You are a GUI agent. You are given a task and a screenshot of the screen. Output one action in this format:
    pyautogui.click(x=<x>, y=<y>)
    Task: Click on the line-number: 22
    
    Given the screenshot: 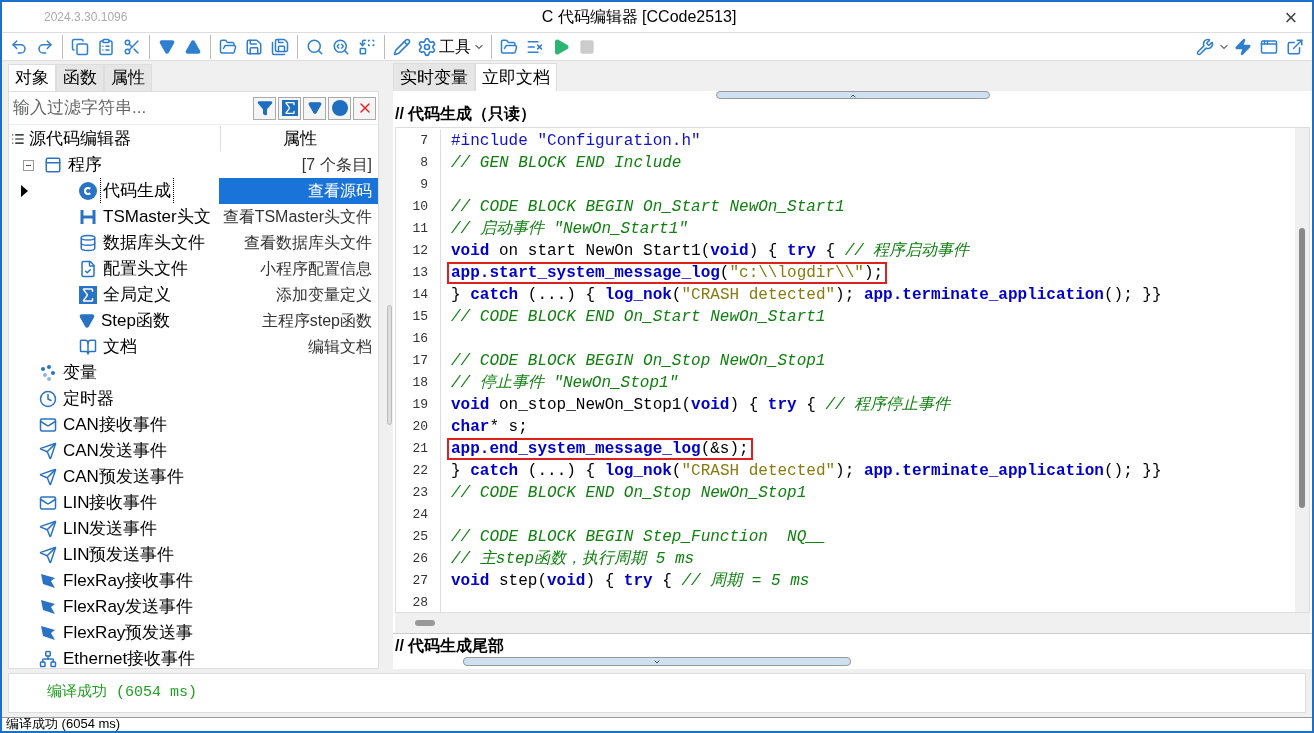 What is the action you would take?
    pyautogui.click(x=420, y=471)
    